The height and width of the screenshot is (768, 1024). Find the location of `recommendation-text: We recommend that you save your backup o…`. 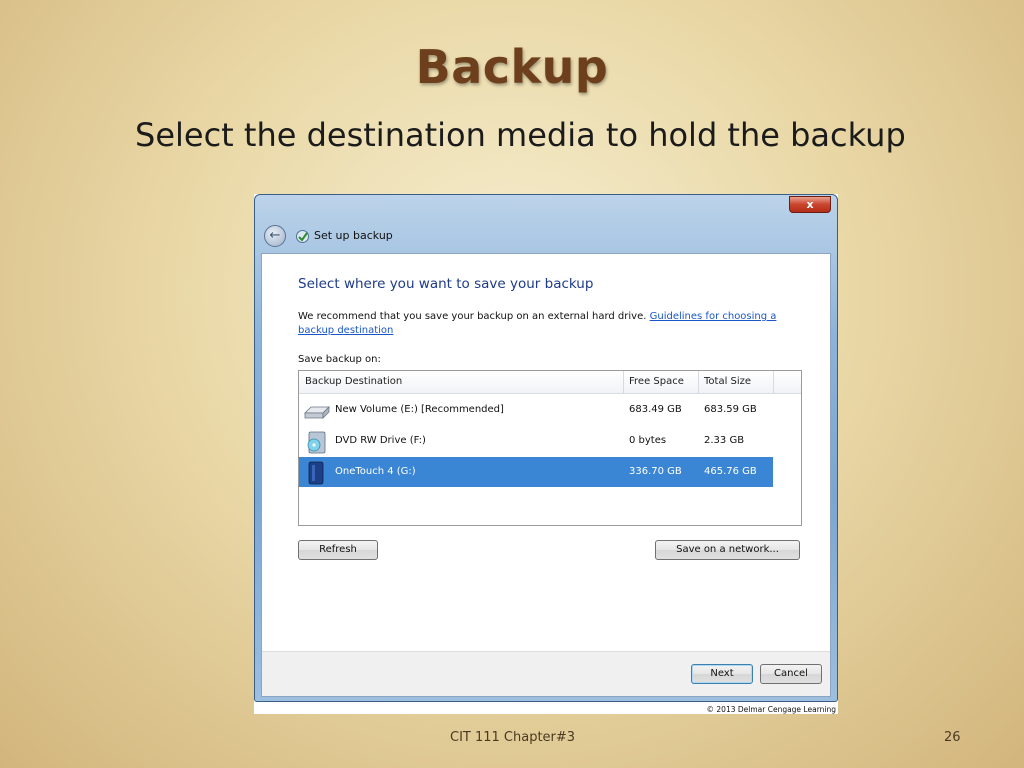

recommendation-text: We recommend that you save your backup o… is located at coordinates (553, 324).